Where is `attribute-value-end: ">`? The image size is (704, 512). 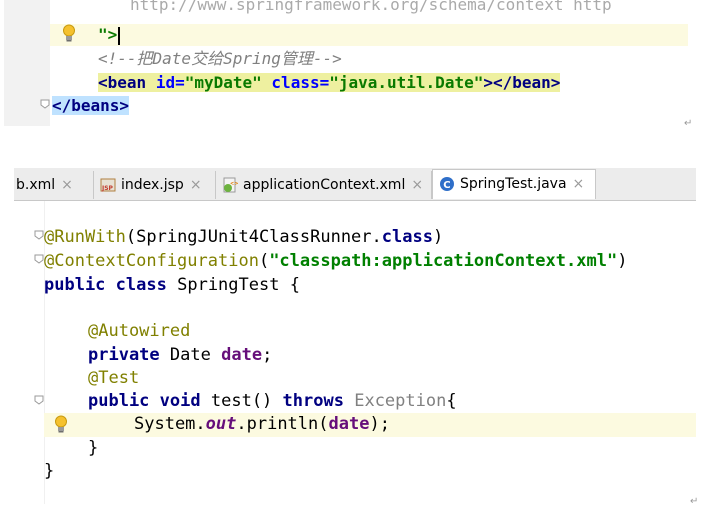 attribute-value-end: "> is located at coordinates (108, 34).